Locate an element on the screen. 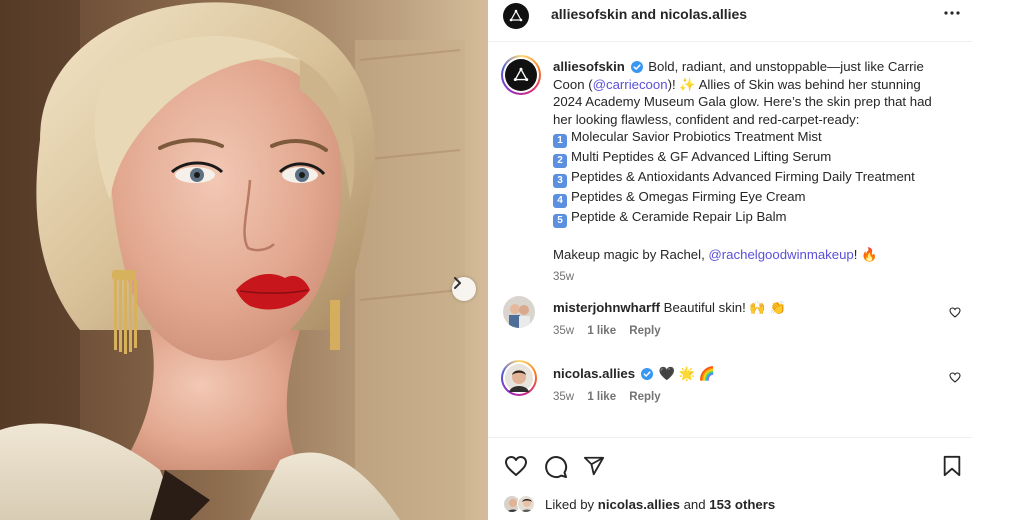  header-title: alliesofskin and nicolas.allies is located at coordinates (649, 14).